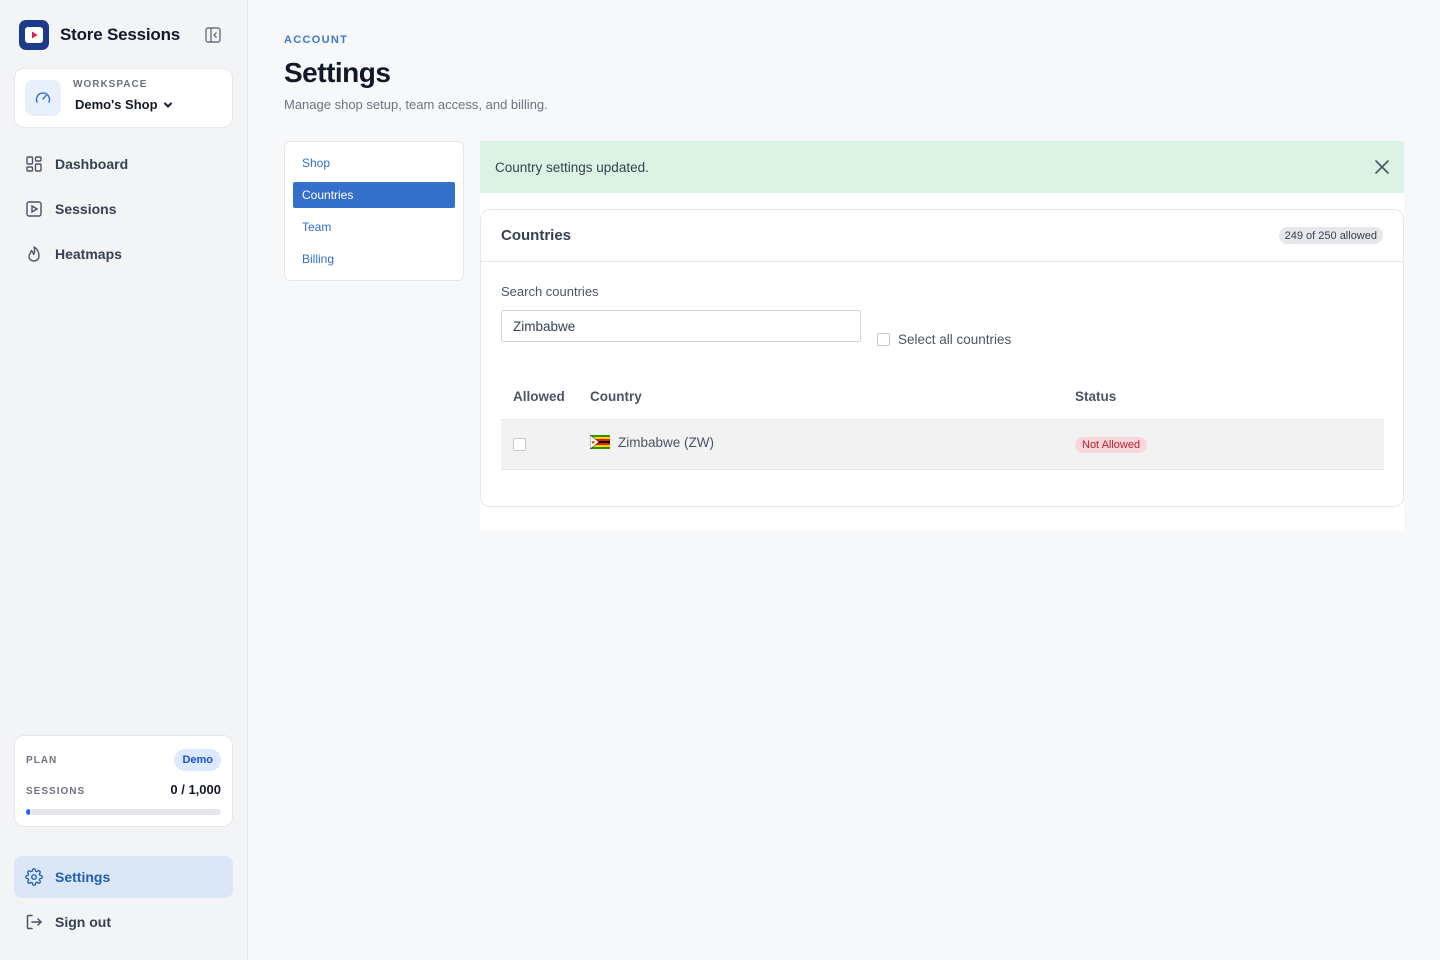 Image resolution: width=1440 pixels, height=960 pixels. Describe the element at coordinates (550, 291) in the screenshot. I see `search-label: Search countries` at that location.